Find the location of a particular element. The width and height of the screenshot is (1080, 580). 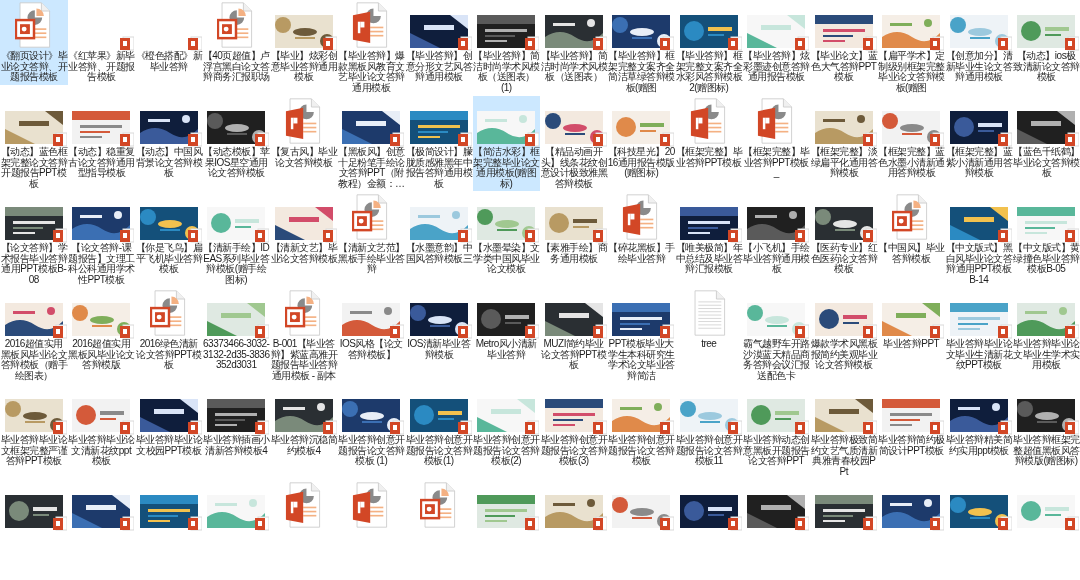

file-item: 2016绿色清新论文答辩PPT模板 is located at coordinates (169, 330).